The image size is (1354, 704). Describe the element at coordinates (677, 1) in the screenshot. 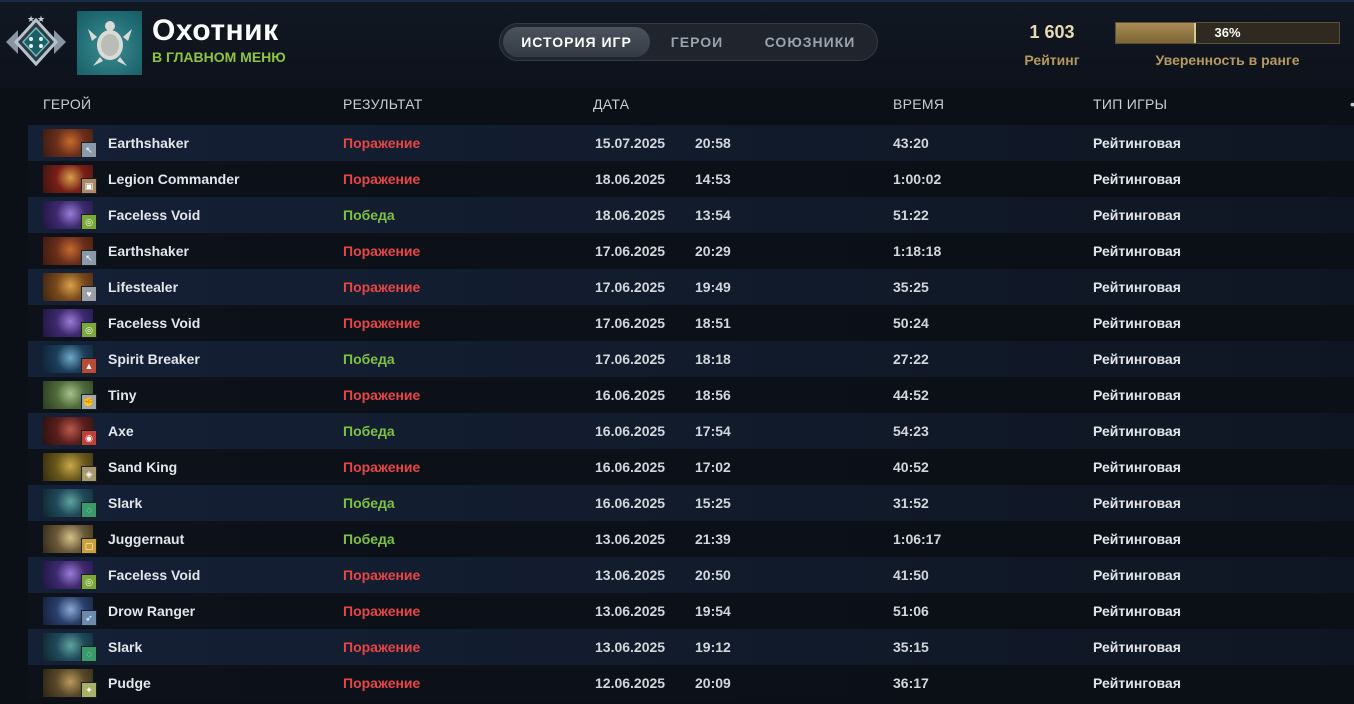

I see `top-border` at that location.